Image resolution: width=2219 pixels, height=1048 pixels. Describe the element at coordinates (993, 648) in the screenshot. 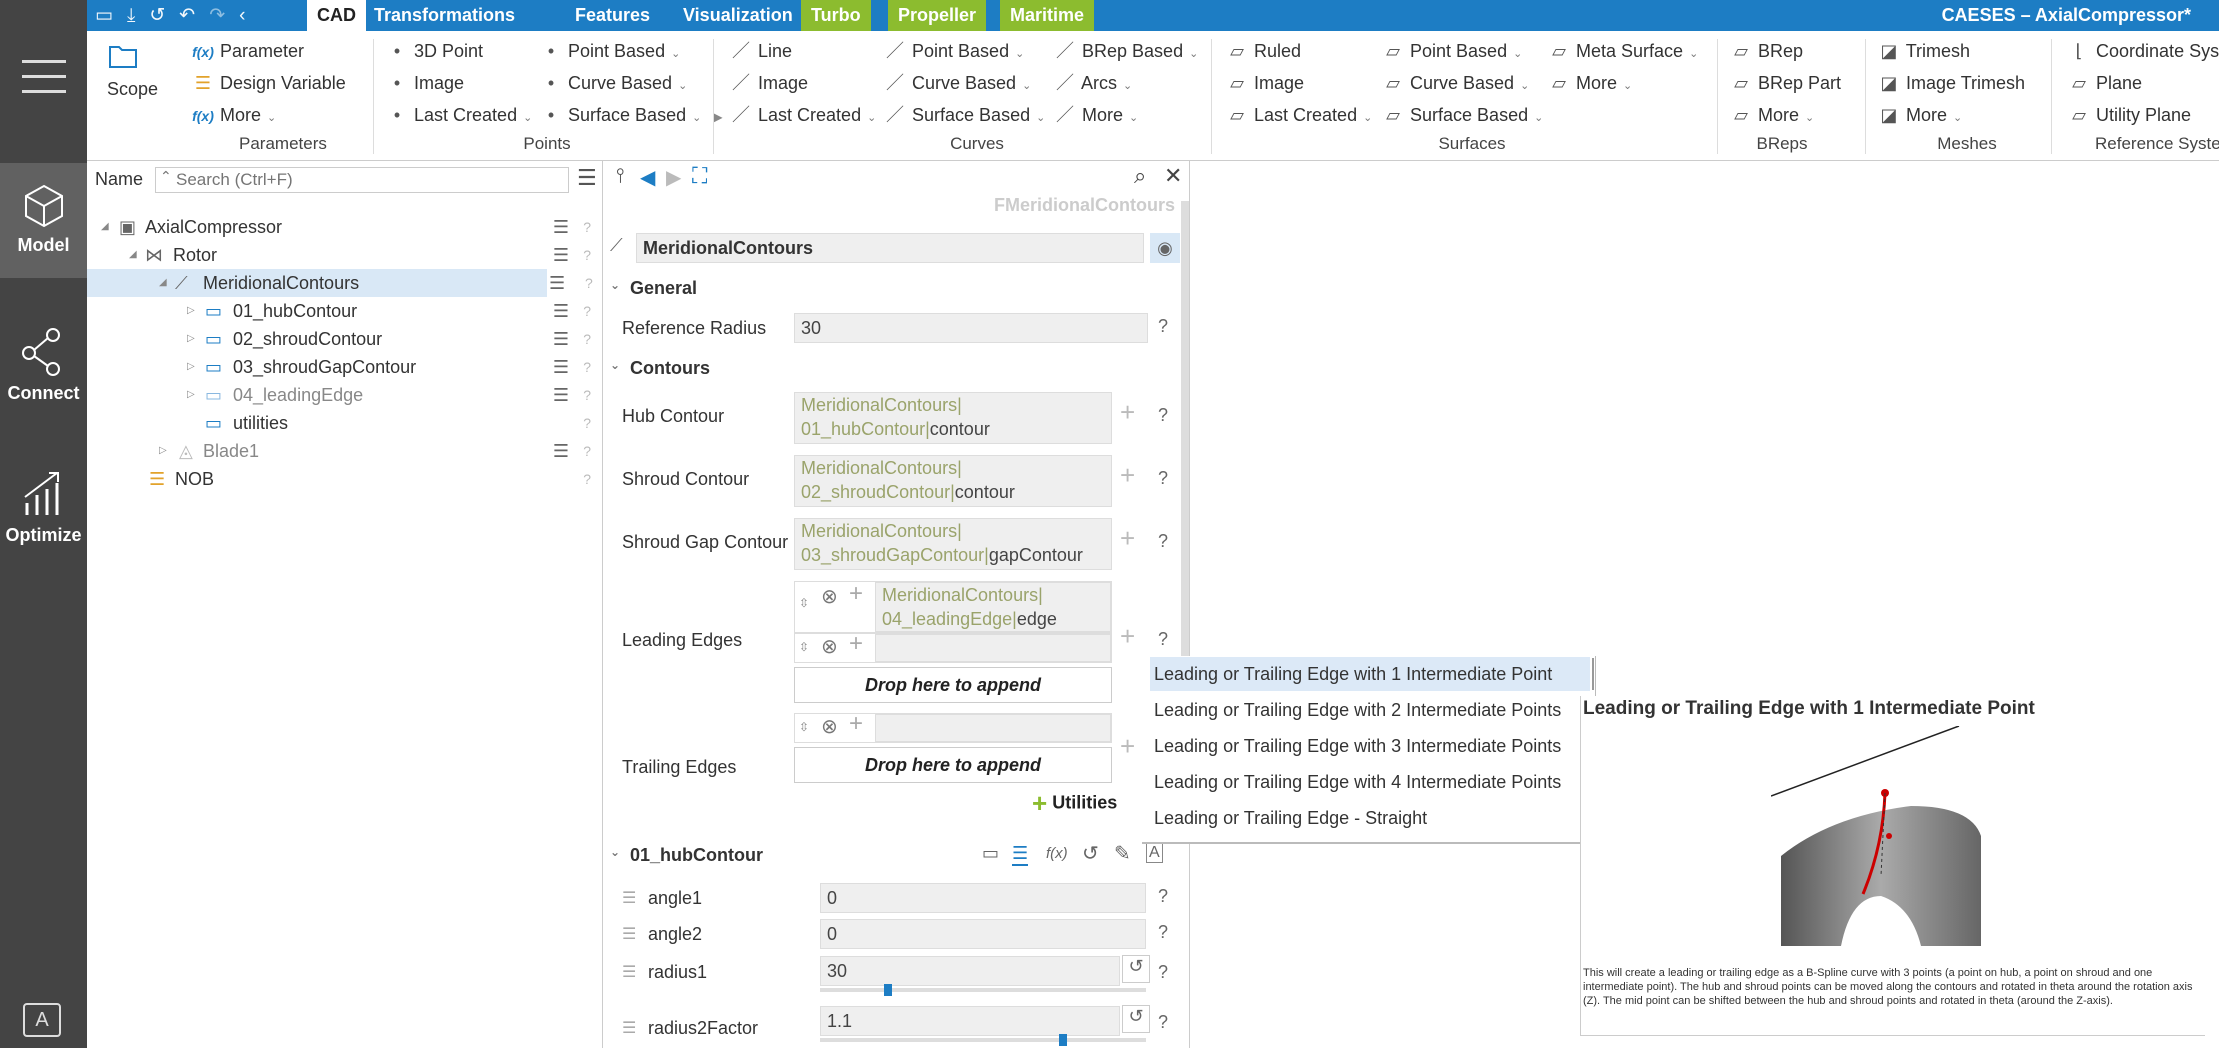

I see `leading-edge-empty-field` at that location.